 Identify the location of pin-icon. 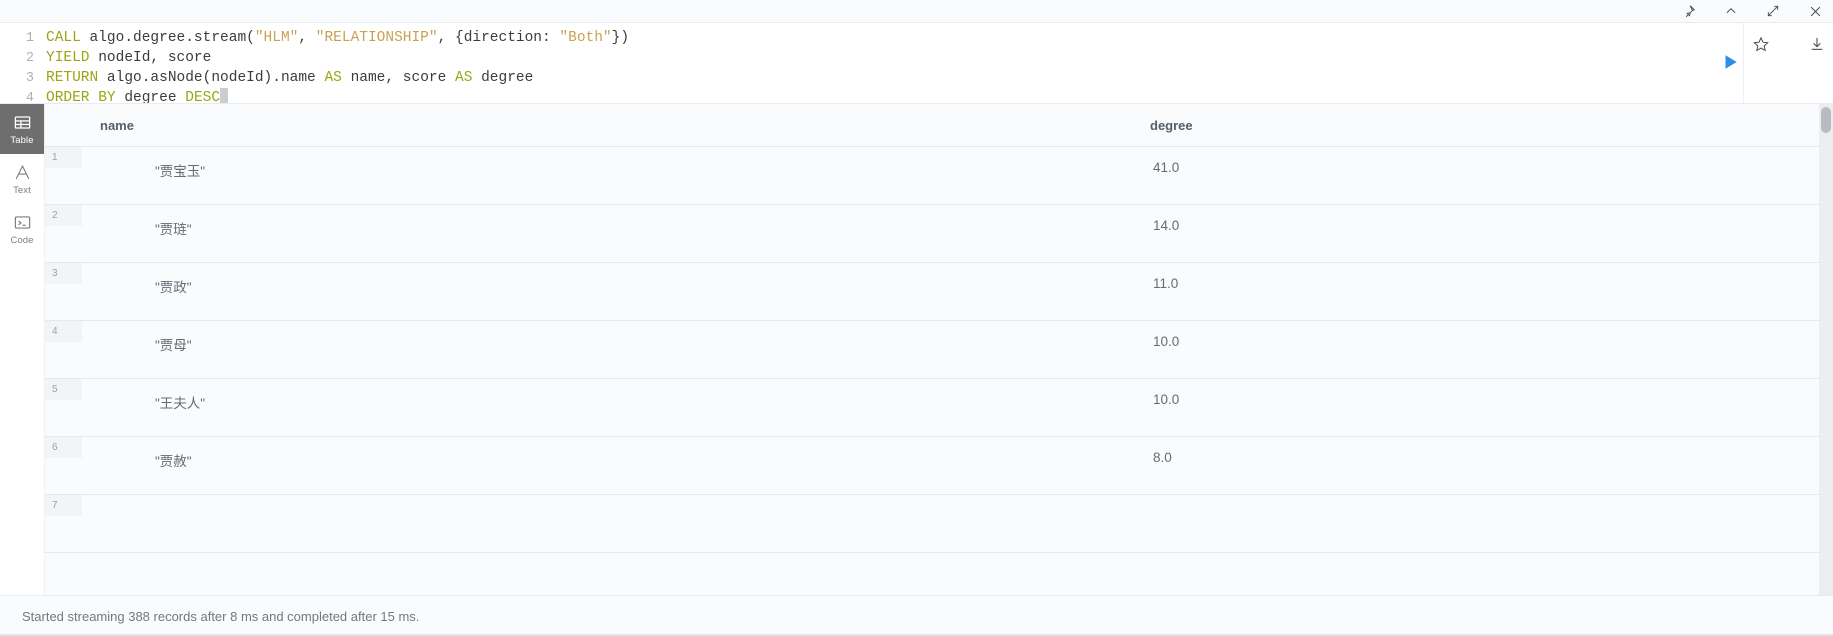
(1689, 11).